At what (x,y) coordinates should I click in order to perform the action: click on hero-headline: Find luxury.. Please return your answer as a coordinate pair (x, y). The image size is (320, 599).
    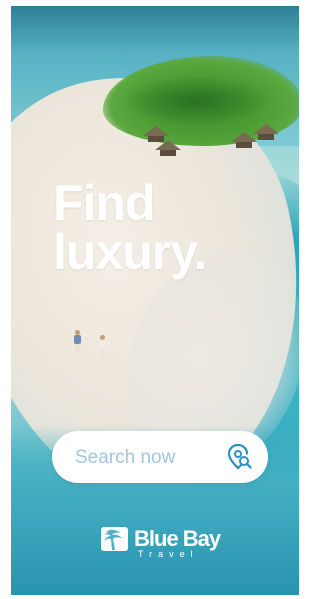
    Looking at the image, I should click on (130, 227).